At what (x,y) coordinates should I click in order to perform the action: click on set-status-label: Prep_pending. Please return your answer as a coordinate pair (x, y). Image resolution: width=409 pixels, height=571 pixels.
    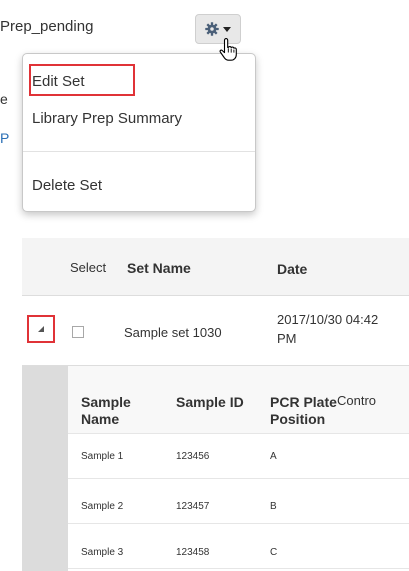
    Looking at the image, I should click on (47, 26).